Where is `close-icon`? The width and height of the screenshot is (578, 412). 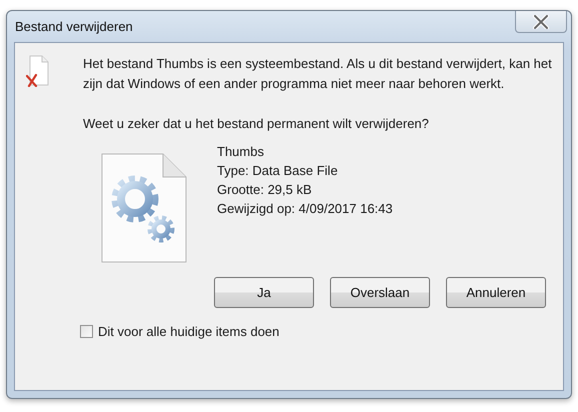 close-icon is located at coordinates (541, 21).